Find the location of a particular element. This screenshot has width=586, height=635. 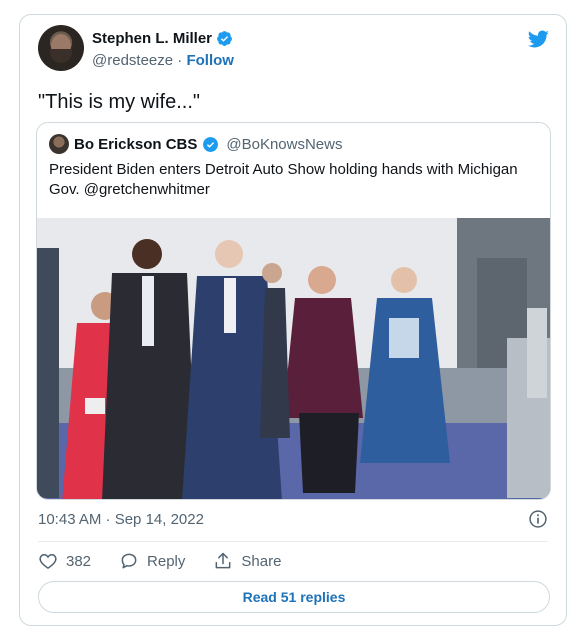

tweet-timestamp: 10:43 AM · Sep 14, 2022 is located at coordinates (121, 519).